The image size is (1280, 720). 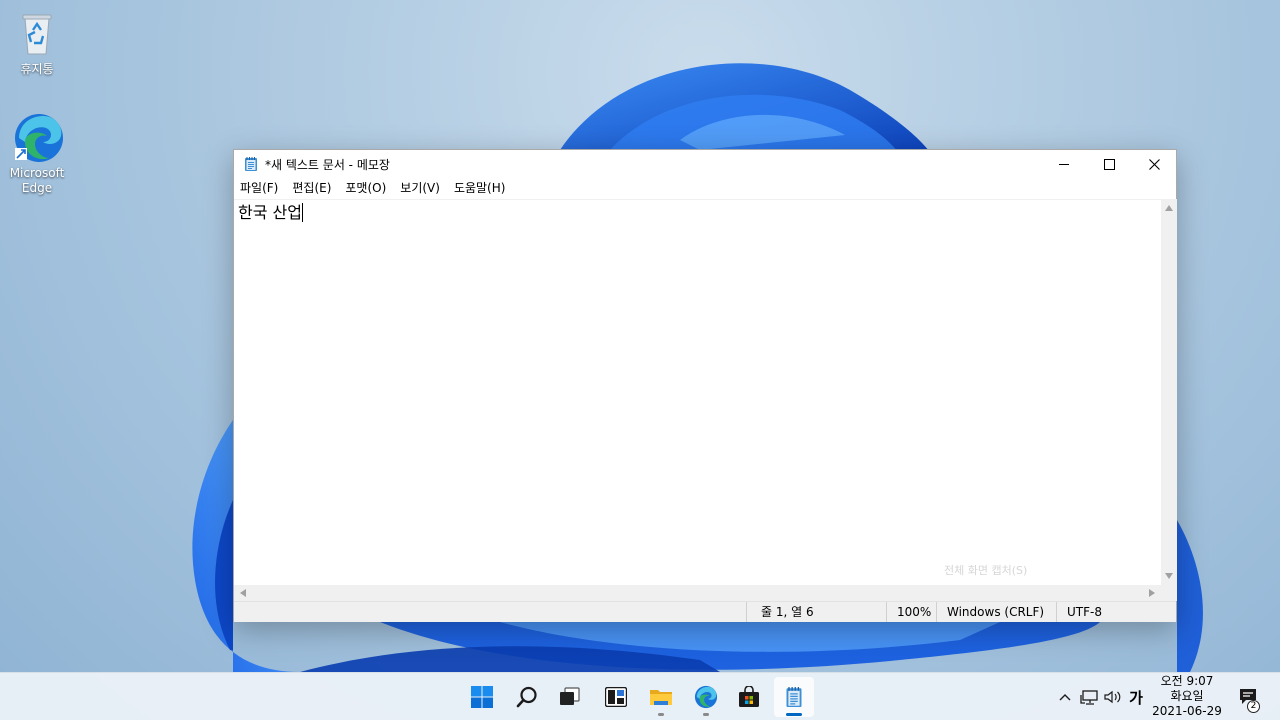 What do you see at coordinates (1169, 208) in the screenshot?
I see `scroll-up-arrow-icon` at bounding box center [1169, 208].